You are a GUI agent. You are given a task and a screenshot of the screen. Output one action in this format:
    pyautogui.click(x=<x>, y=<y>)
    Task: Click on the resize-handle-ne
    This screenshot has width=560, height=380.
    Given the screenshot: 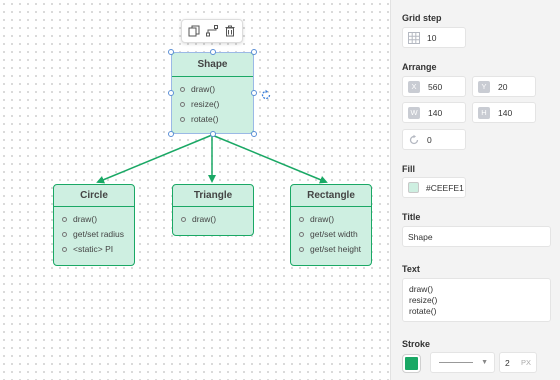 What is the action you would take?
    pyautogui.click(x=254, y=52)
    